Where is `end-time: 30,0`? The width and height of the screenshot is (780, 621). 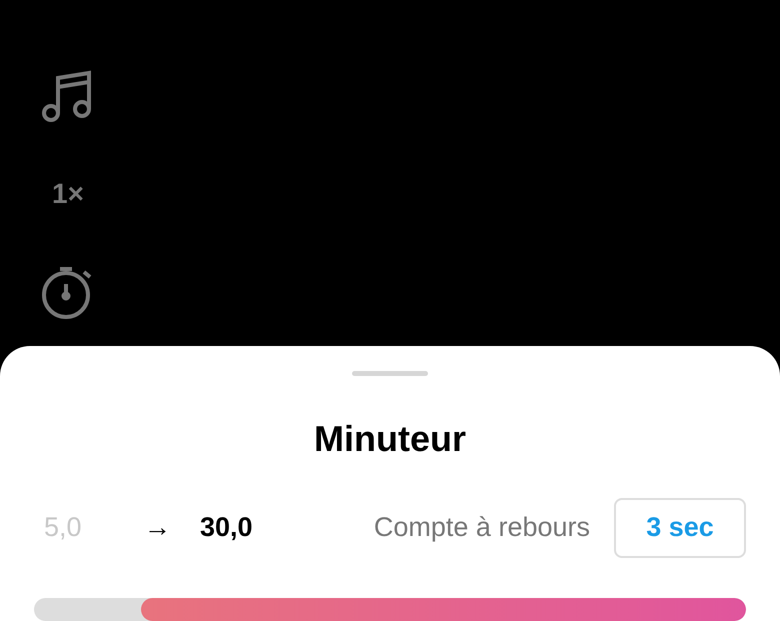 end-time: 30,0 is located at coordinates (226, 528).